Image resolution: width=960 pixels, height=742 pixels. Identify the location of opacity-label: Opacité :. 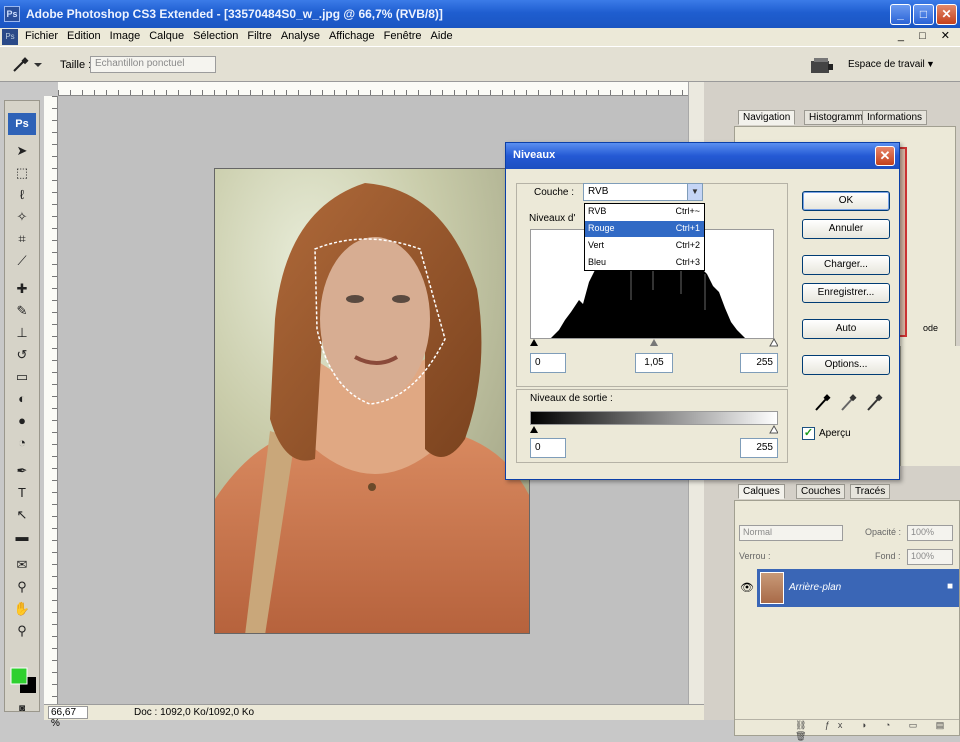
(883, 532).